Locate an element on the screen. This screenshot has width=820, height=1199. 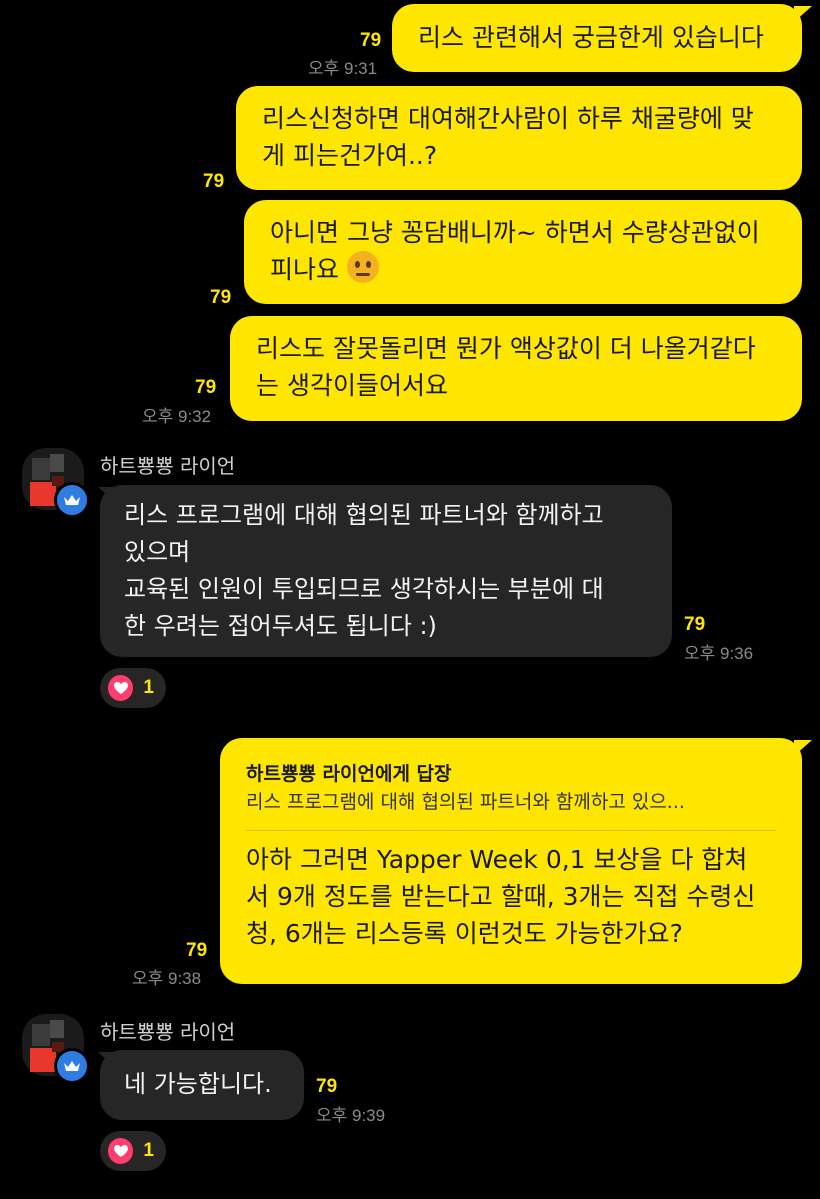
sent-message-bubble: 리스신청하면 대여해간사람이 하루 채굴량에 맞 게 피는건가여..? is located at coordinates (519, 138).